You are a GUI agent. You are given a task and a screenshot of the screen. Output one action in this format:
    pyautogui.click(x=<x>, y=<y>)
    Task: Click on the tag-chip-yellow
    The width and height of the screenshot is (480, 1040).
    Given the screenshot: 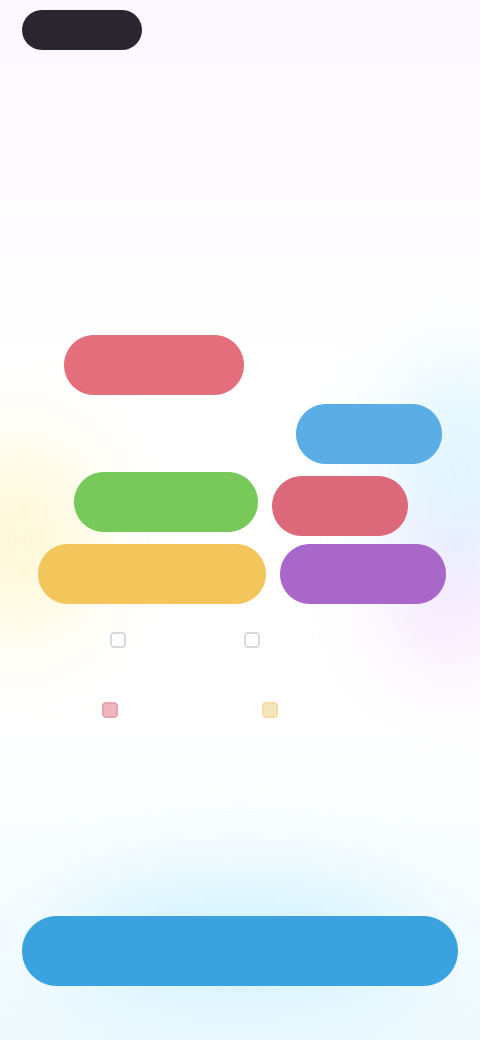 What is the action you would take?
    pyautogui.click(x=152, y=574)
    